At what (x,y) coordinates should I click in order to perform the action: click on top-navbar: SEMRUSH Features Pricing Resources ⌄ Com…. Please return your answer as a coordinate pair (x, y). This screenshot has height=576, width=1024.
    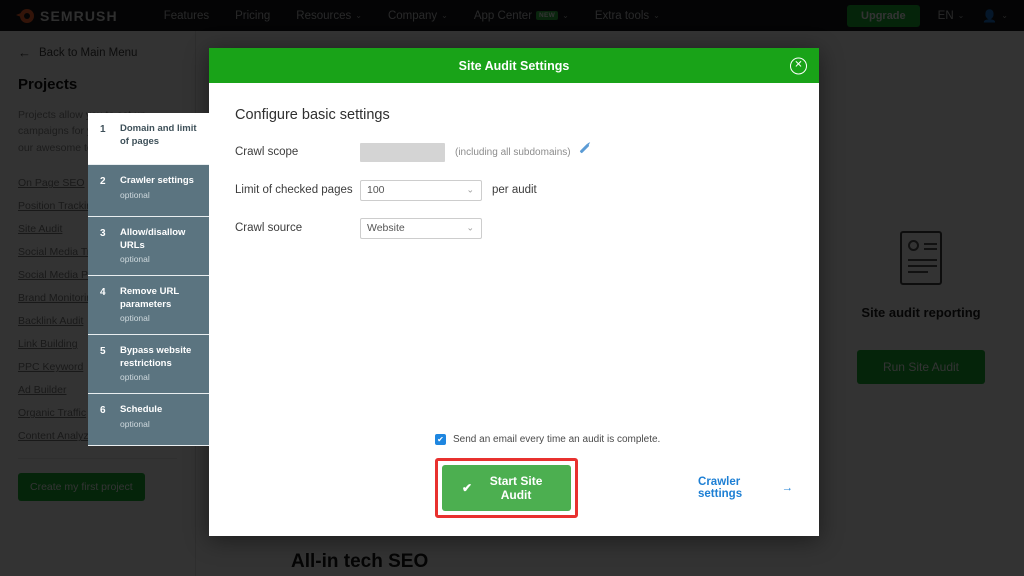
    Looking at the image, I should click on (512, 15).